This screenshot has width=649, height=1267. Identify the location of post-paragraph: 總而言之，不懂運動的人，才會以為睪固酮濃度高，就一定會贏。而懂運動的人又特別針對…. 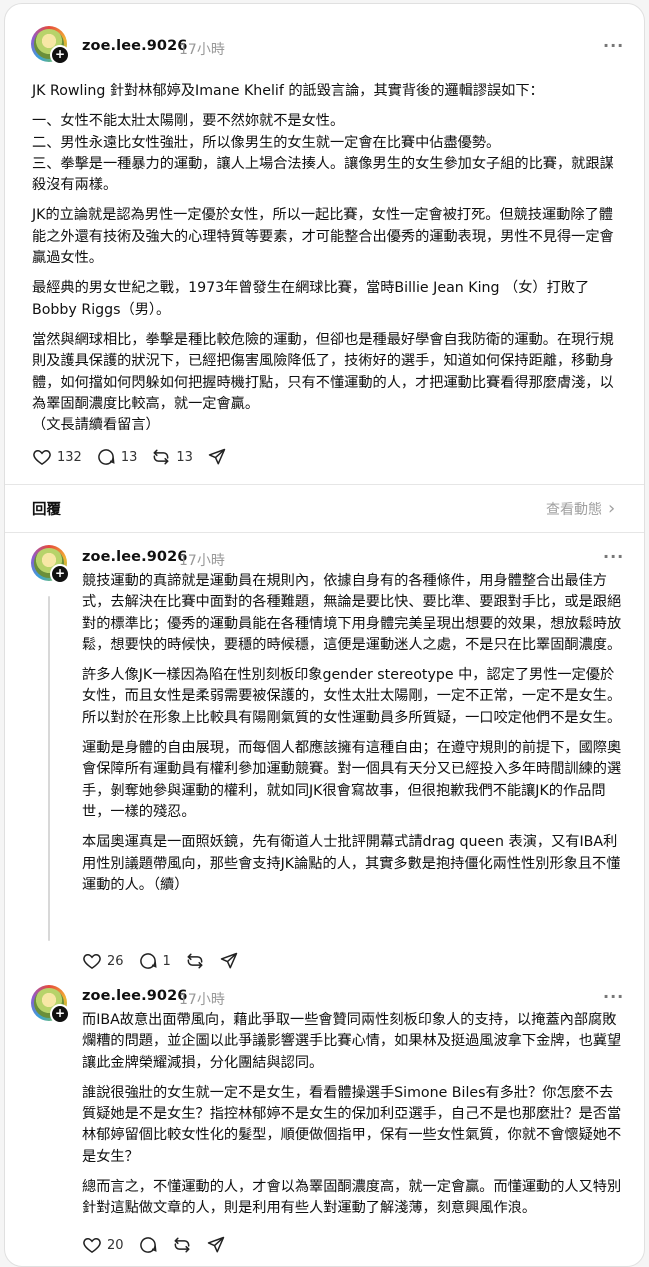
(352, 1198).